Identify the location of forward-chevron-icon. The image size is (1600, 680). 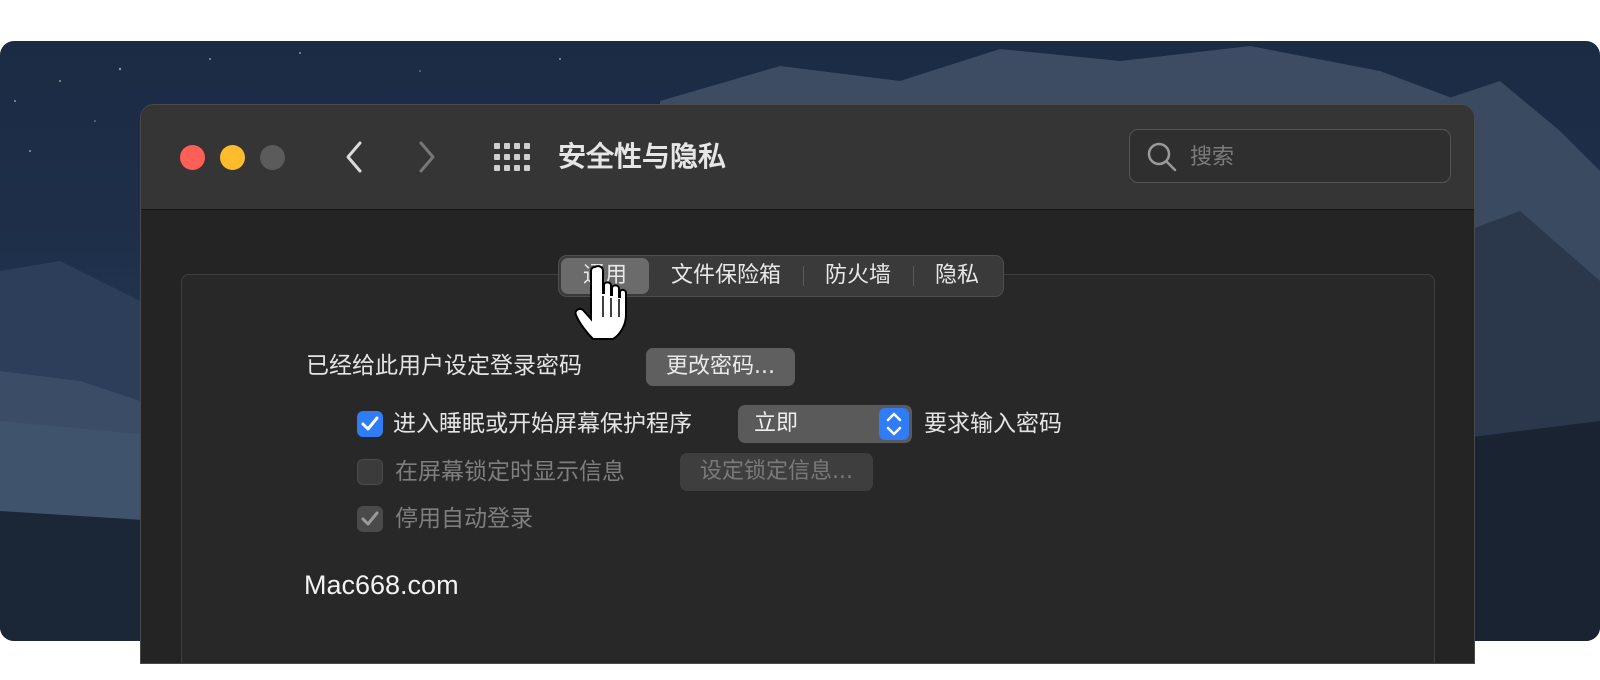
(427, 157).